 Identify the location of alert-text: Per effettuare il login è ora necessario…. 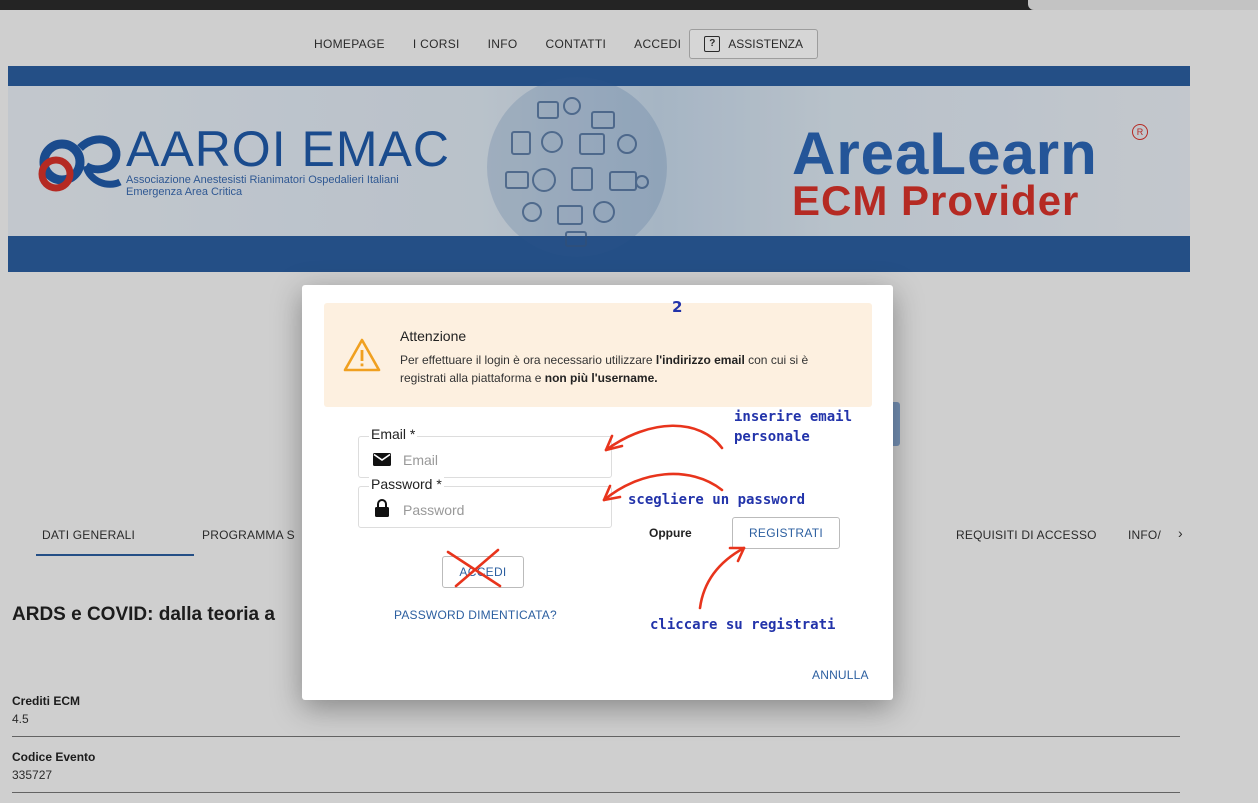
(625, 369).